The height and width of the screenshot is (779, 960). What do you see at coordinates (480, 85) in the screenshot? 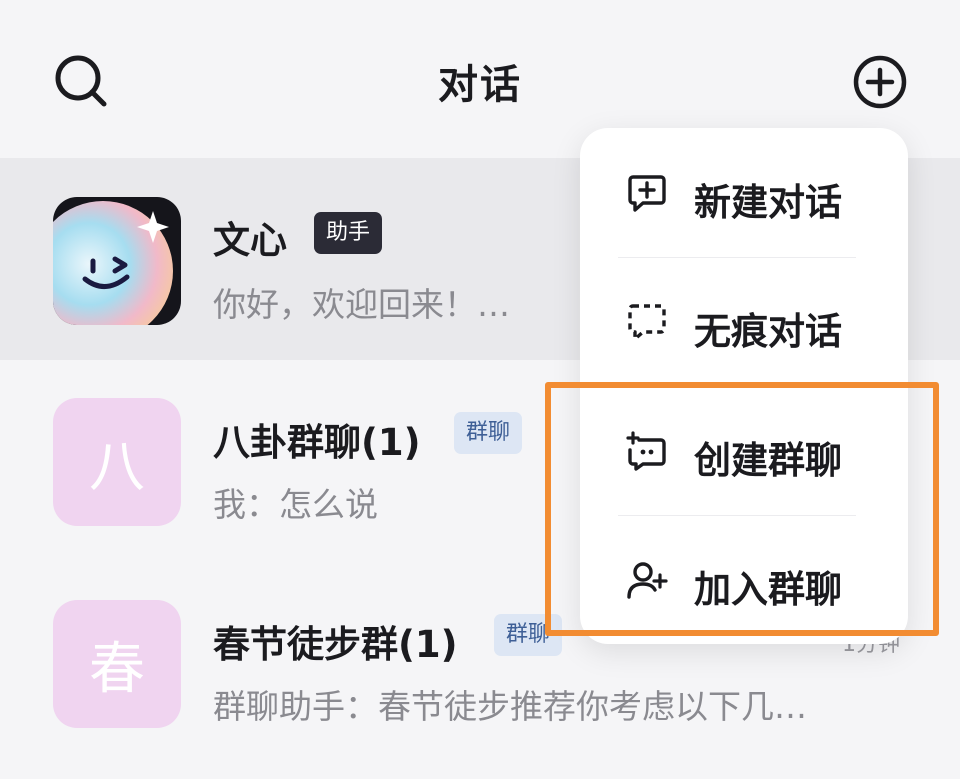
I see `page-title: 对话` at bounding box center [480, 85].